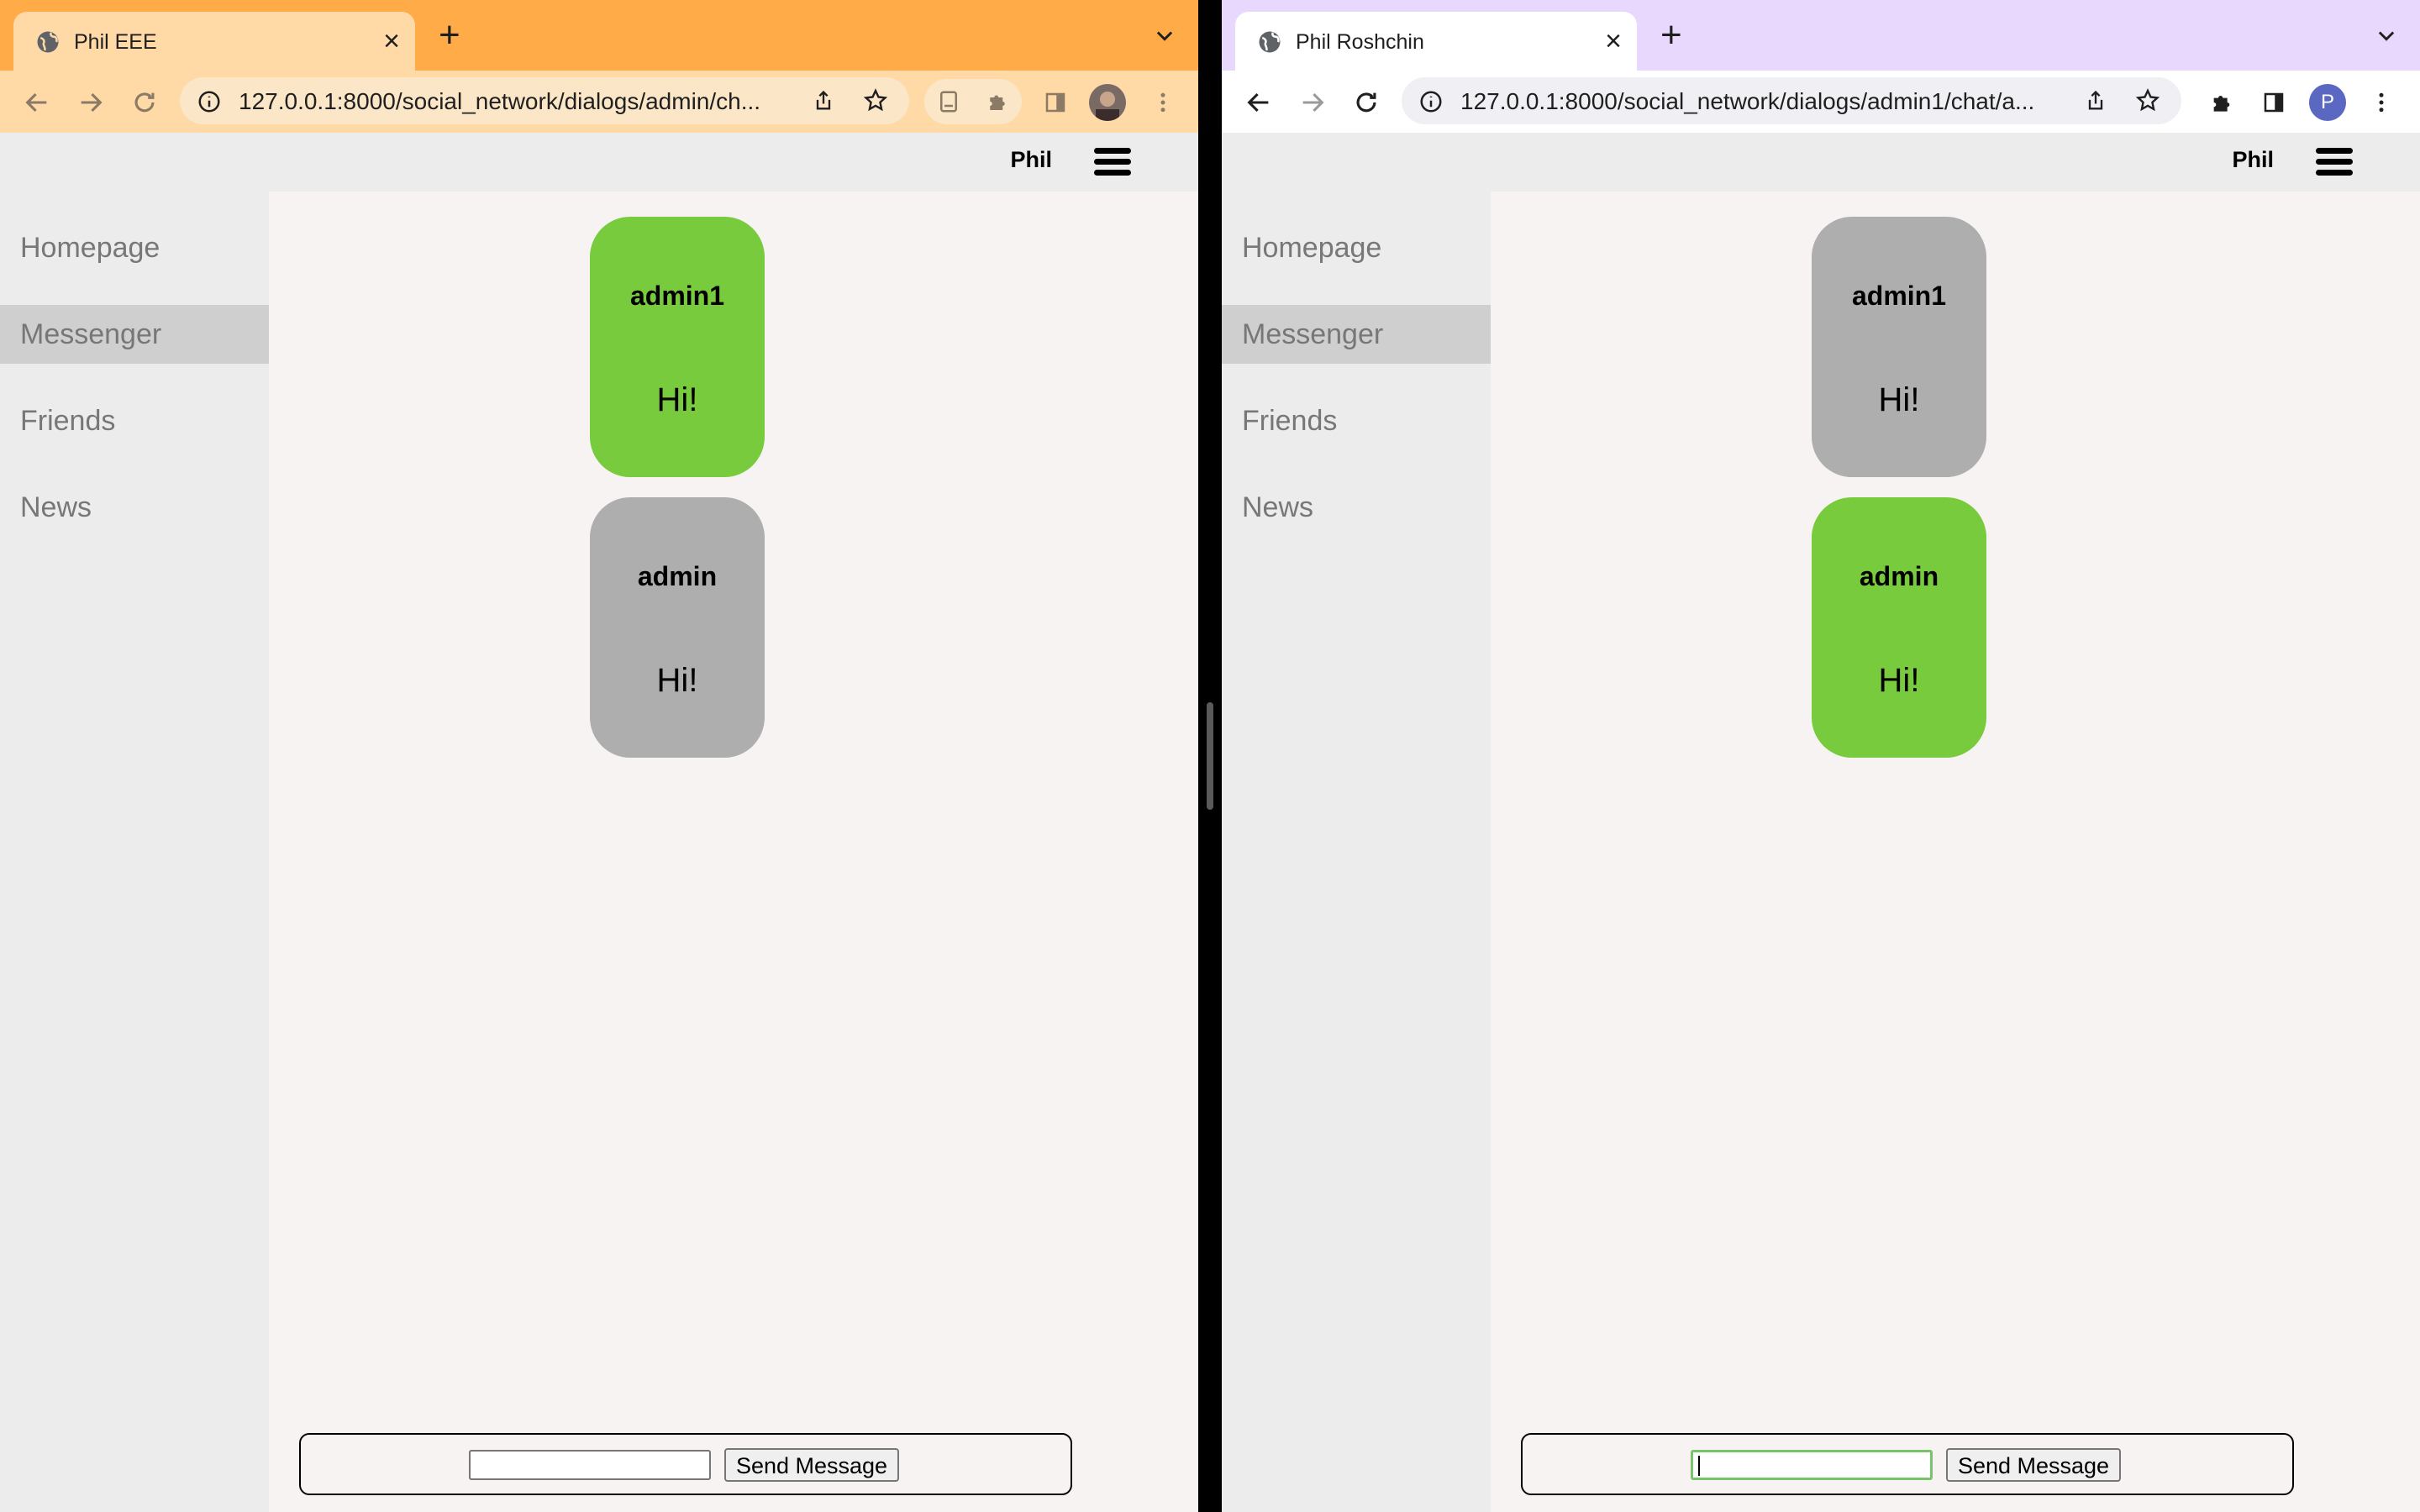 The image size is (2420, 1512). What do you see at coordinates (1821, 35) in the screenshot?
I see `tab-strip: Phil Roshchin × +` at bounding box center [1821, 35].